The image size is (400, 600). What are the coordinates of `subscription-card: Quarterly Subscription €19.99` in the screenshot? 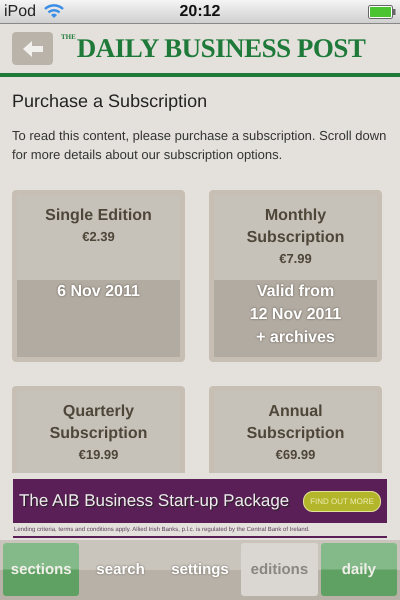 It's located at (98, 429).